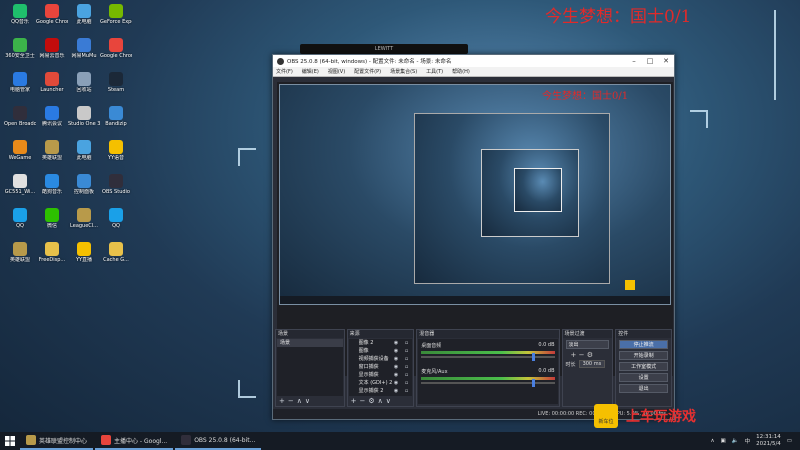 This screenshot has width=800, height=450. What do you see at coordinates (592, 364) in the screenshot?
I see `duration-input: 300 ms` at bounding box center [592, 364].